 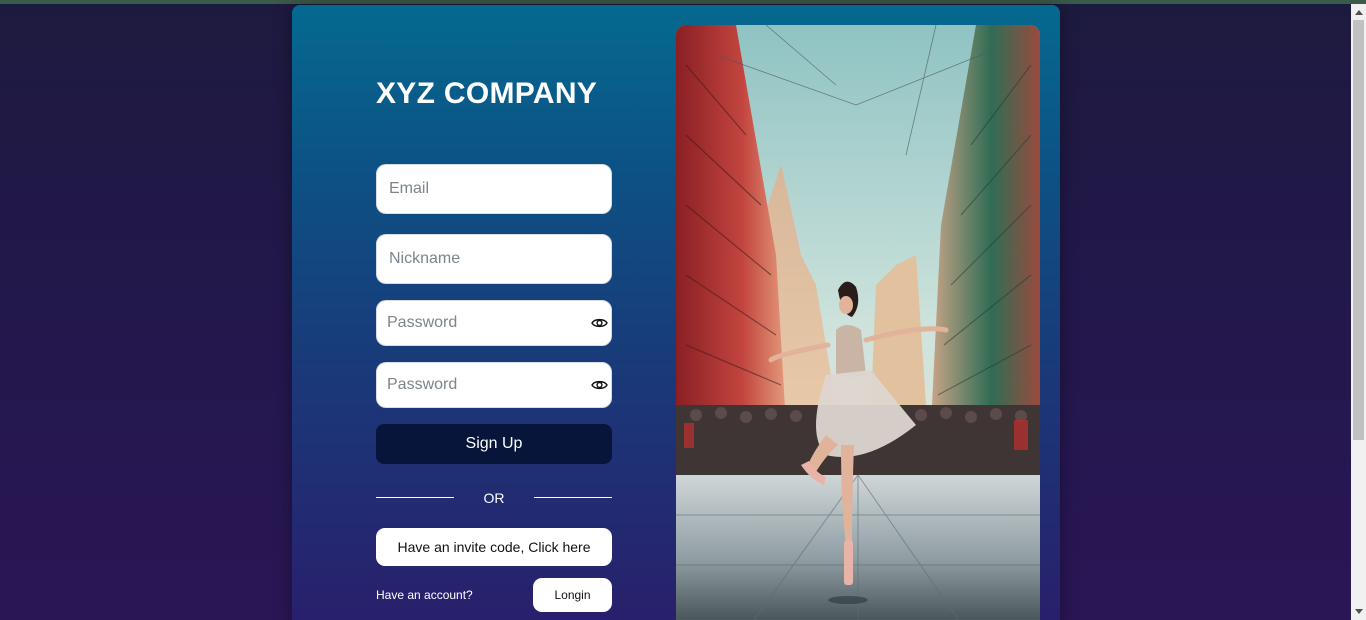 What do you see at coordinates (1358, 230) in the screenshot?
I see `scrollbar-thumb` at bounding box center [1358, 230].